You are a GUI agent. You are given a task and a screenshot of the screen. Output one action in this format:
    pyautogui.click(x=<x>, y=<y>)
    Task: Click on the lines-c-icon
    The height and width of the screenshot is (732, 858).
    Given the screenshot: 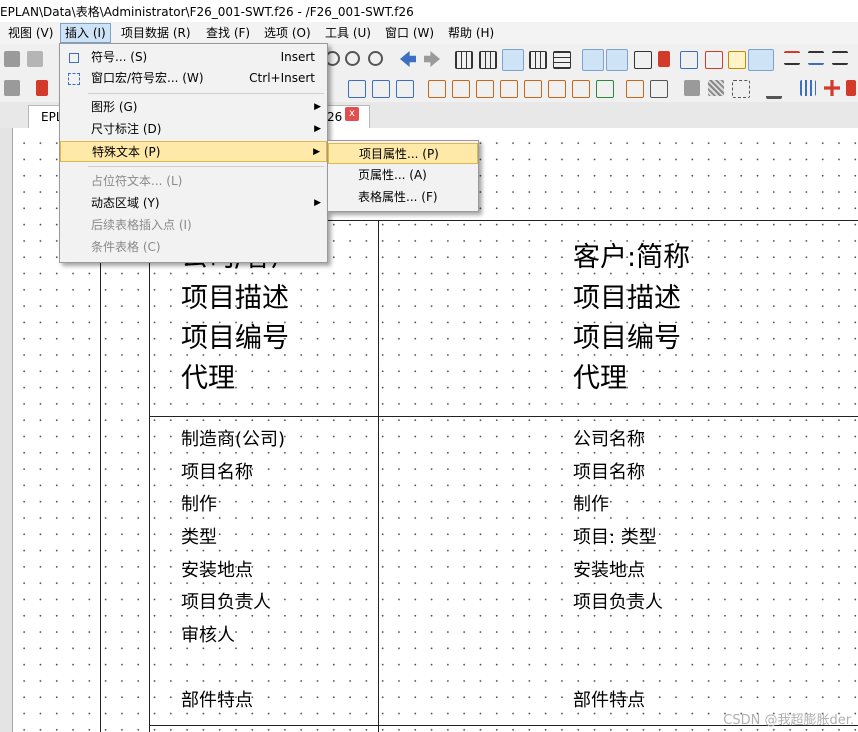 What is the action you would take?
    pyautogui.click(x=840, y=58)
    